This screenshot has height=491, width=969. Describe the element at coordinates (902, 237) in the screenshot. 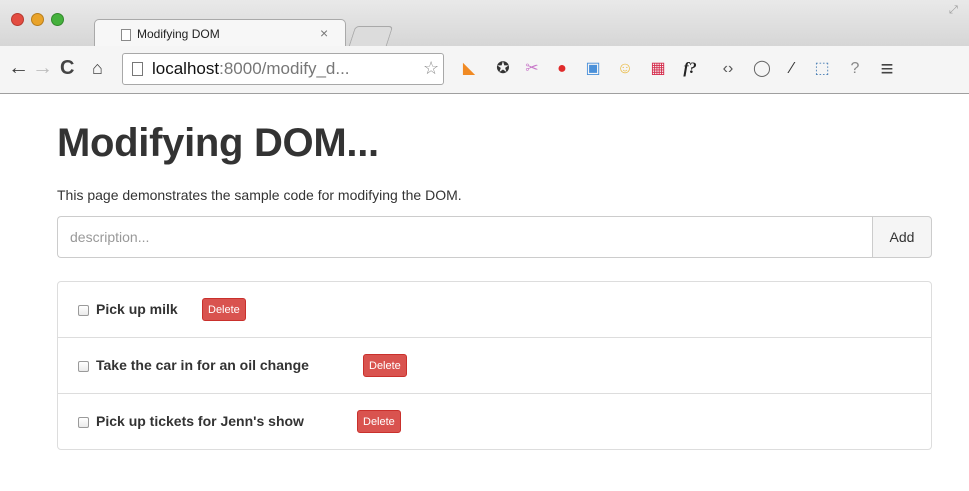

I see `add-button: Add` at that location.